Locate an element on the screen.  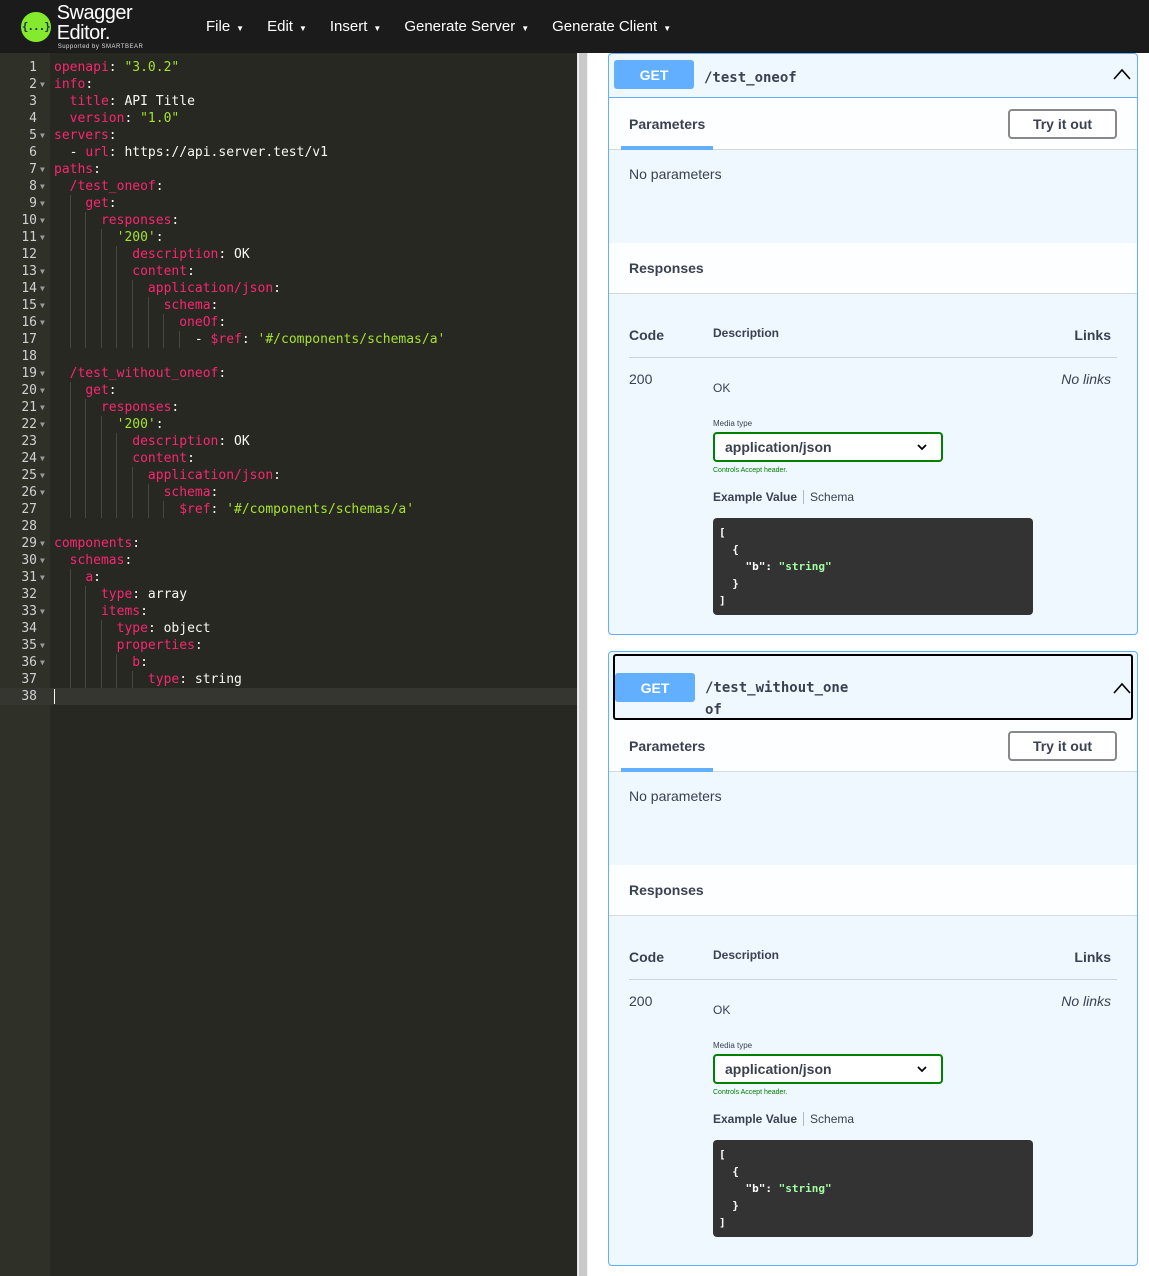
editor-scrollbar-thumb is located at coordinates (583, 664).